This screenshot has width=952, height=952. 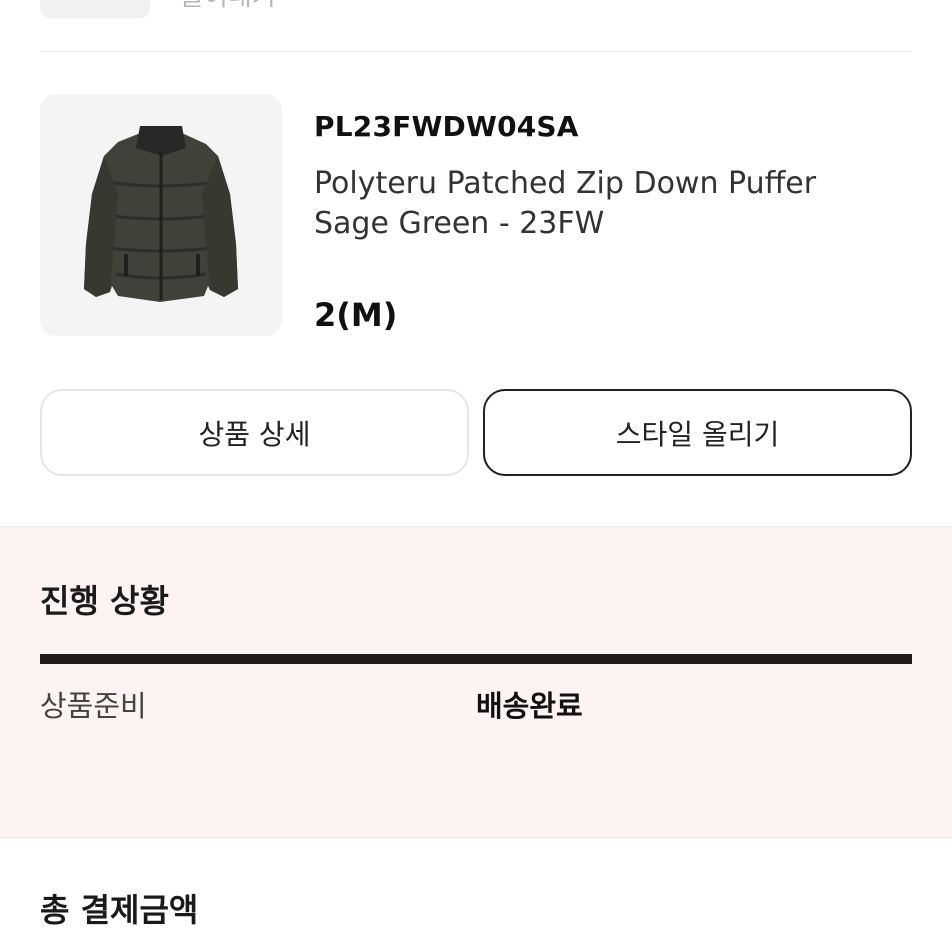 I want to click on progress-title: 진행 상황, so click(x=104, y=601).